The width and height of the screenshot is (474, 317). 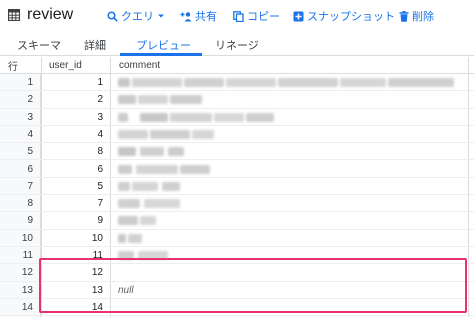 What do you see at coordinates (30, 134) in the screenshot?
I see `row-number-cell: 4` at bounding box center [30, 134].